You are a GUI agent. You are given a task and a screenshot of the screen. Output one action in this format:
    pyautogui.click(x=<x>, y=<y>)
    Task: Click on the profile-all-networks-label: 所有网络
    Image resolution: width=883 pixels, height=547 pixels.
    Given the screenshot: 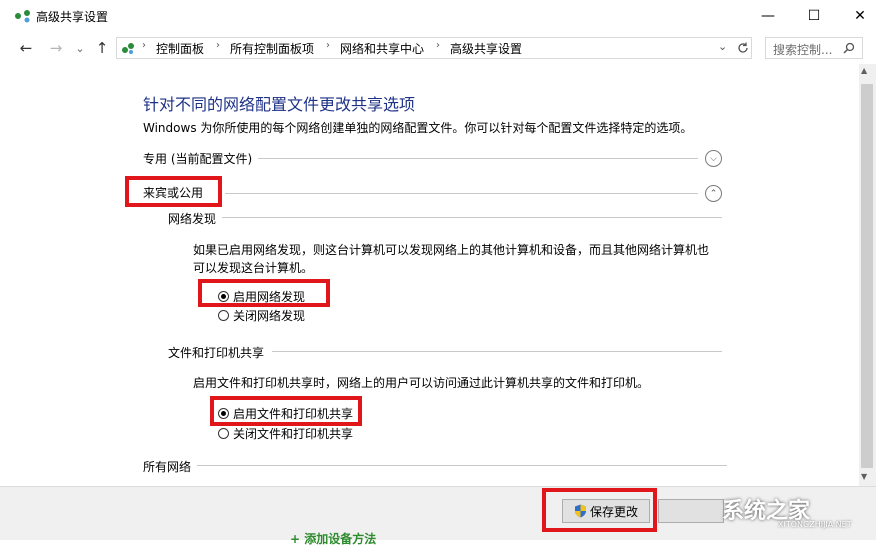 What is the action you would take?
    pyautogui.click(x=167, y=466)
    